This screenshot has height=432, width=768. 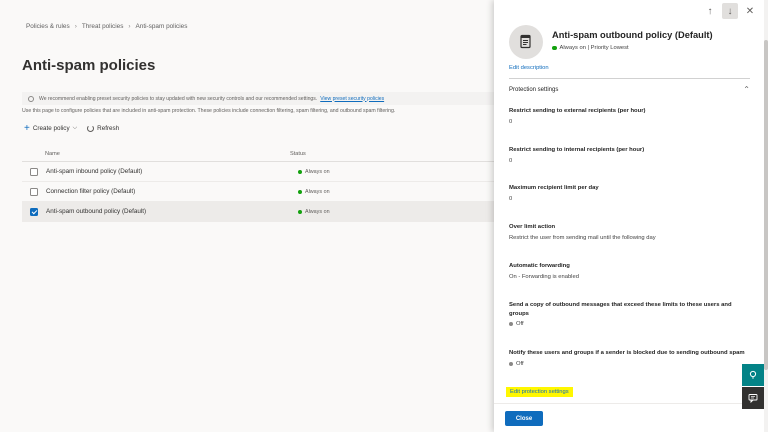 I want to click on arrow-up-icon: ↑, so click(x=710, y=11).